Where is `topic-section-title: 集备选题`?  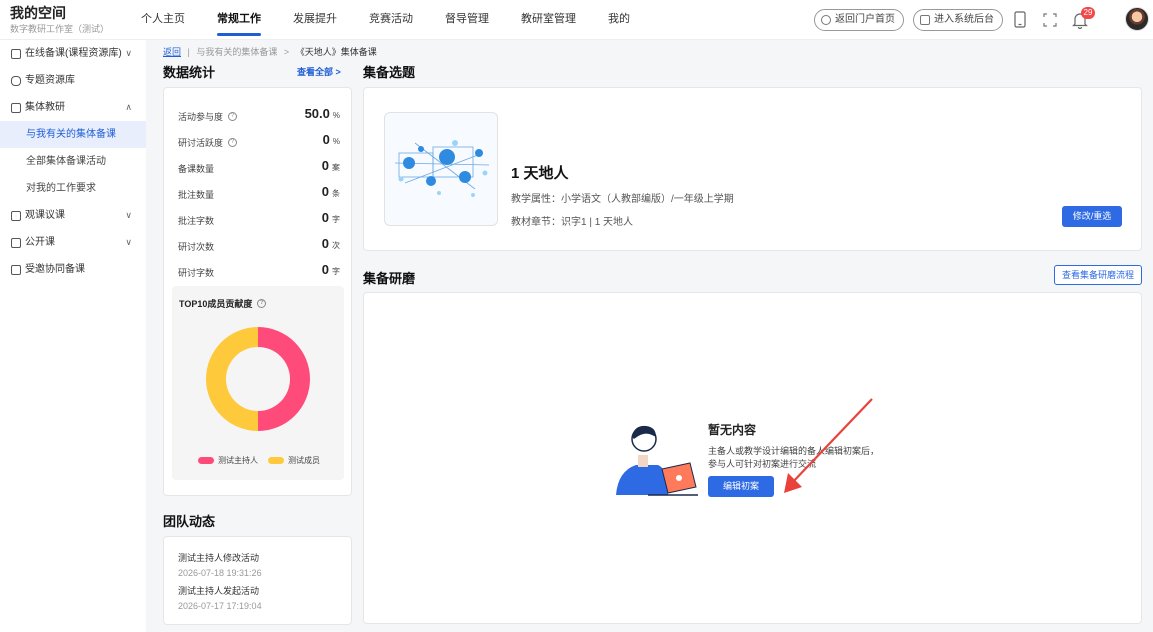
topic-section-title: 集备选题 is located at coordinates (389, 72).